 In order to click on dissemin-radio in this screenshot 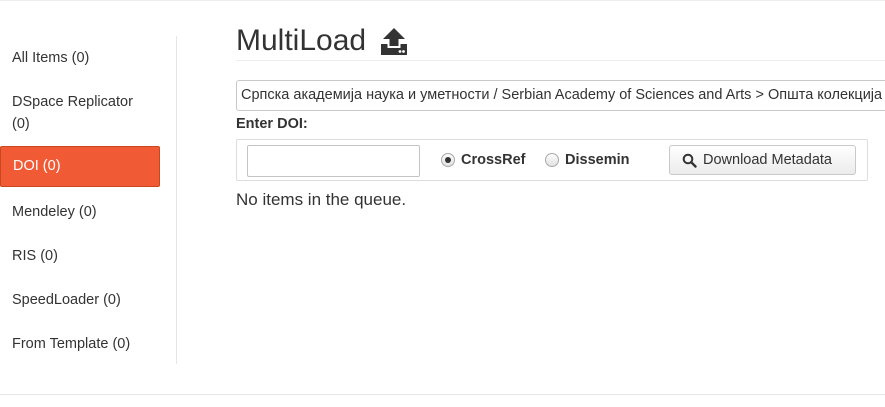, I will do `click(552, 160)`.